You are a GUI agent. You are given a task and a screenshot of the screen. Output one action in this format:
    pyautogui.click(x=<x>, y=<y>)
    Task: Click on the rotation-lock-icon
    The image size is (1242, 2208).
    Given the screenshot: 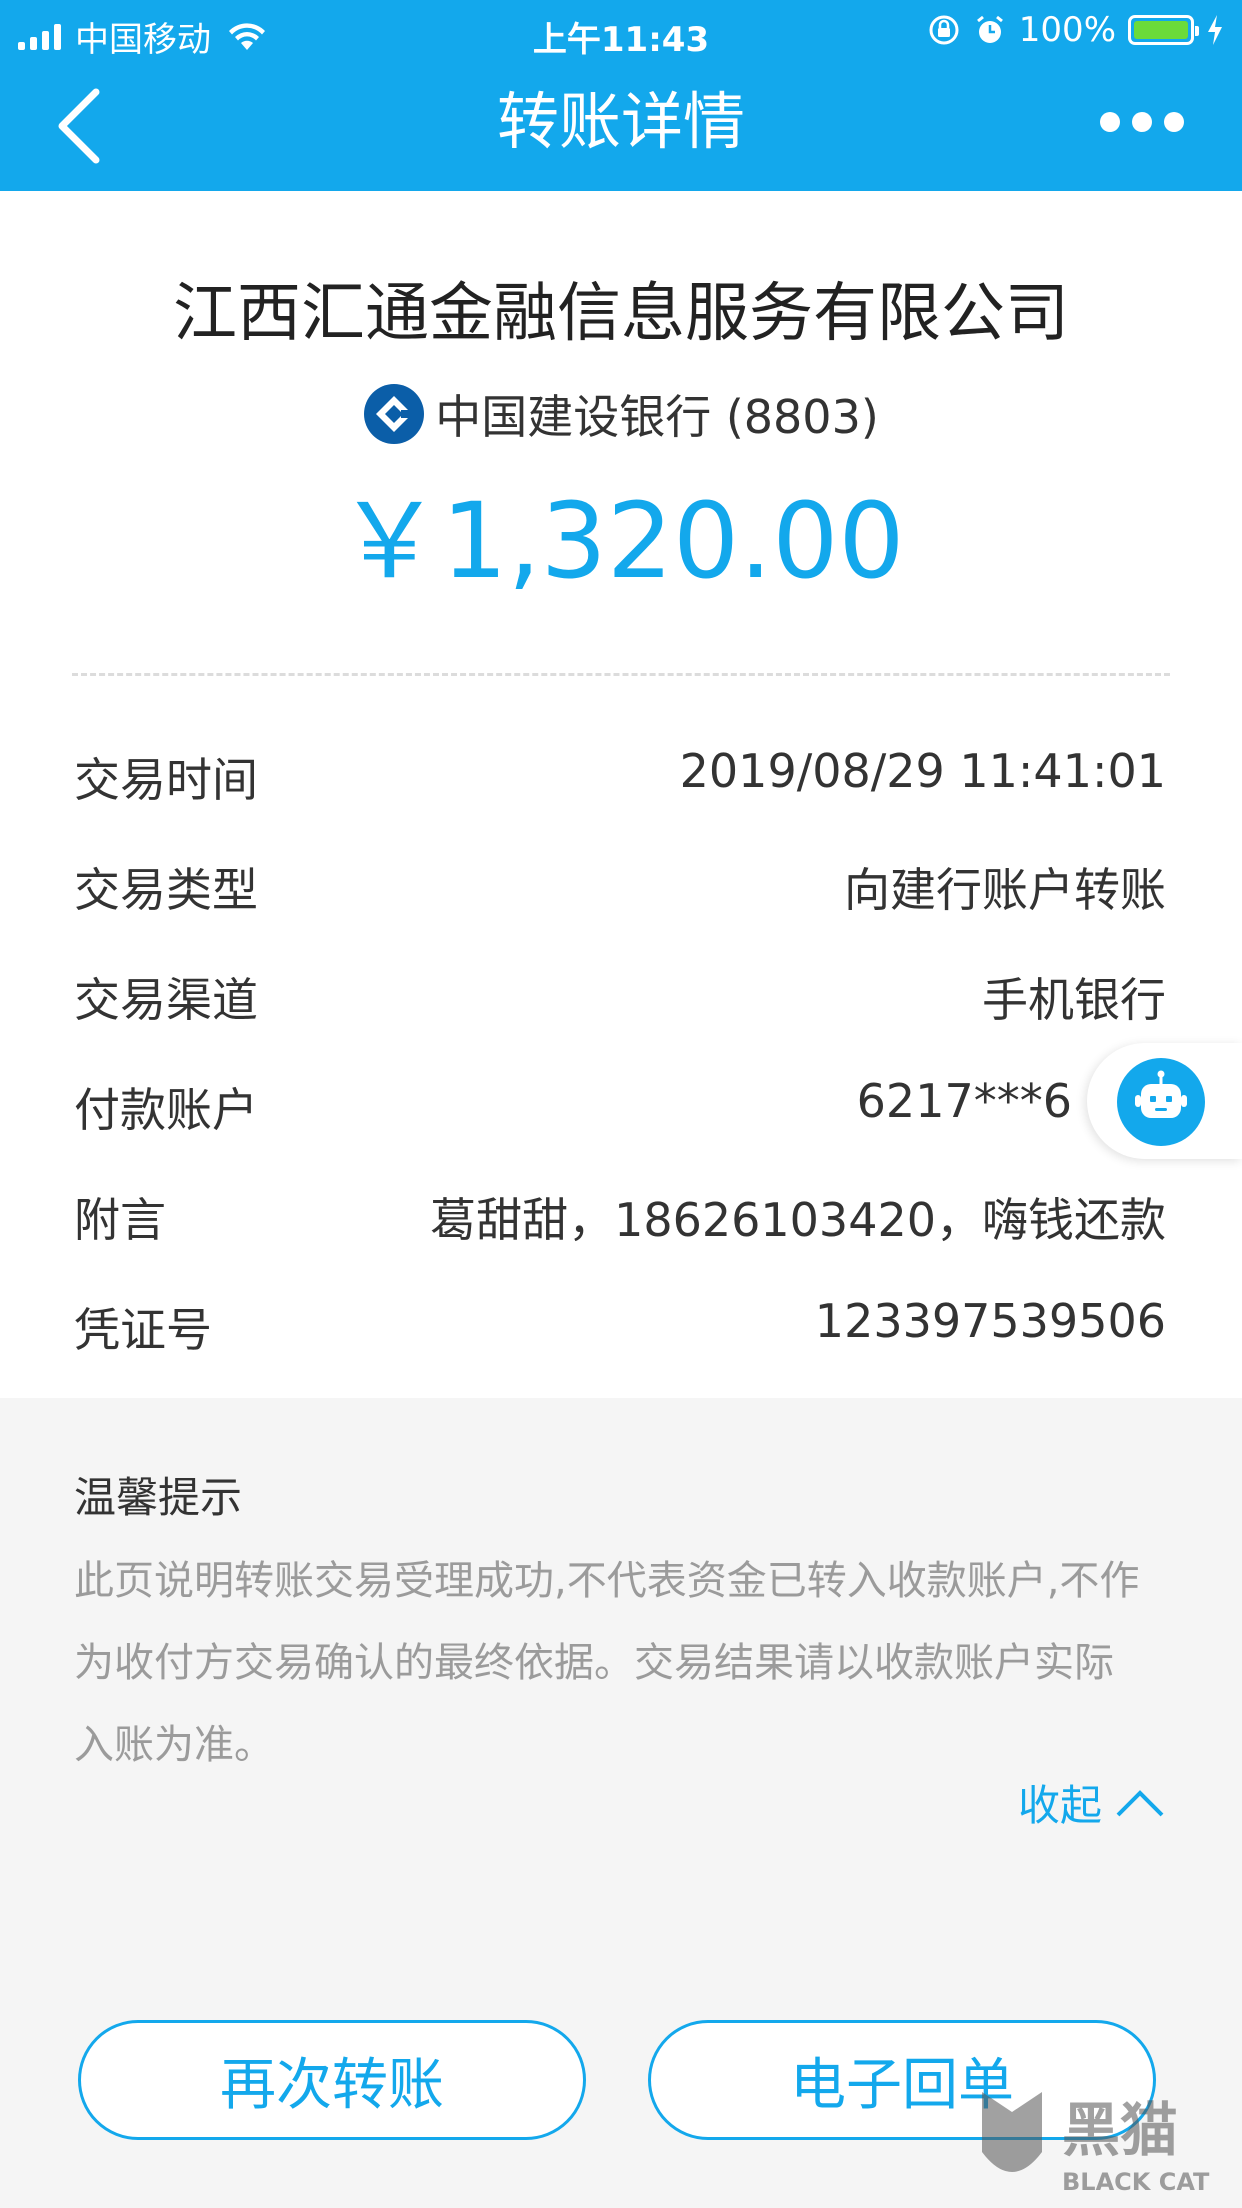 What is the action you would take?
    pyautogui.click(x=944, y=30)
    